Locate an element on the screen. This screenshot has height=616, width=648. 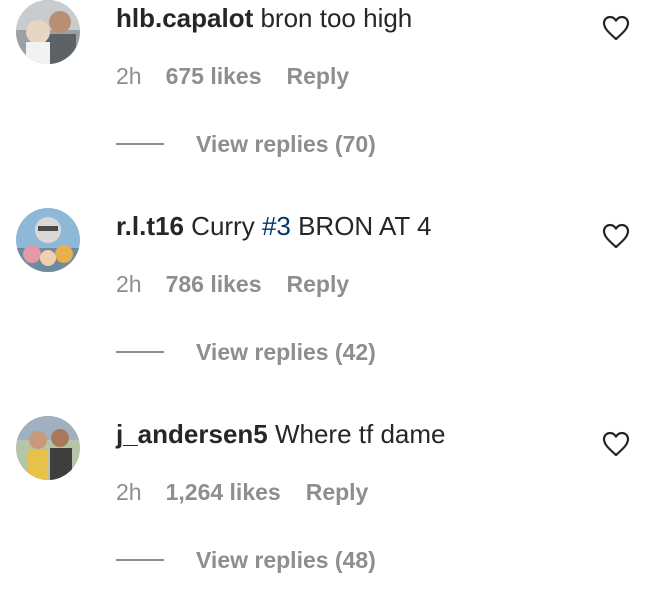
comment-likes: 1,264 likes is located at coordinates (223, 492).